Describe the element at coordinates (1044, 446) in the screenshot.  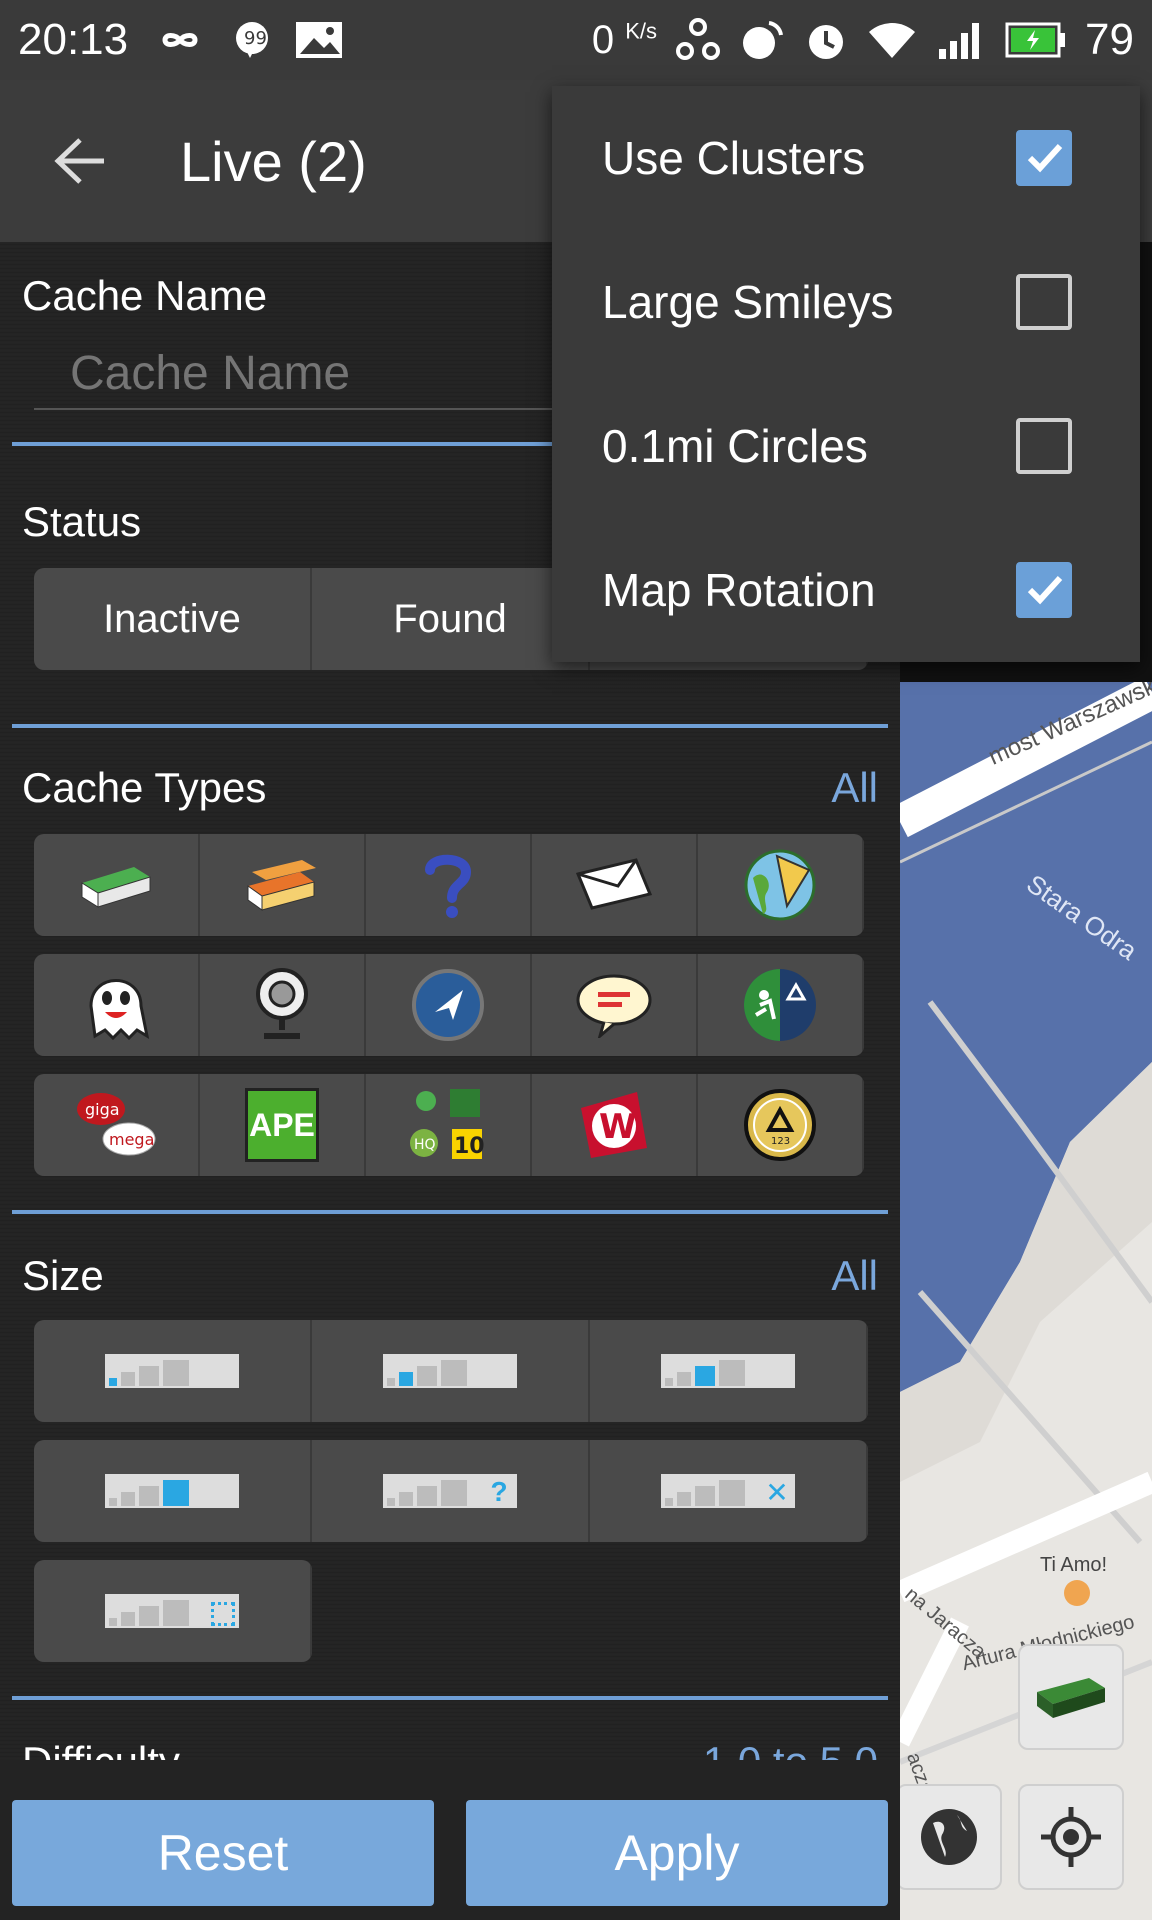
I see `circles-checkbox` at that location.